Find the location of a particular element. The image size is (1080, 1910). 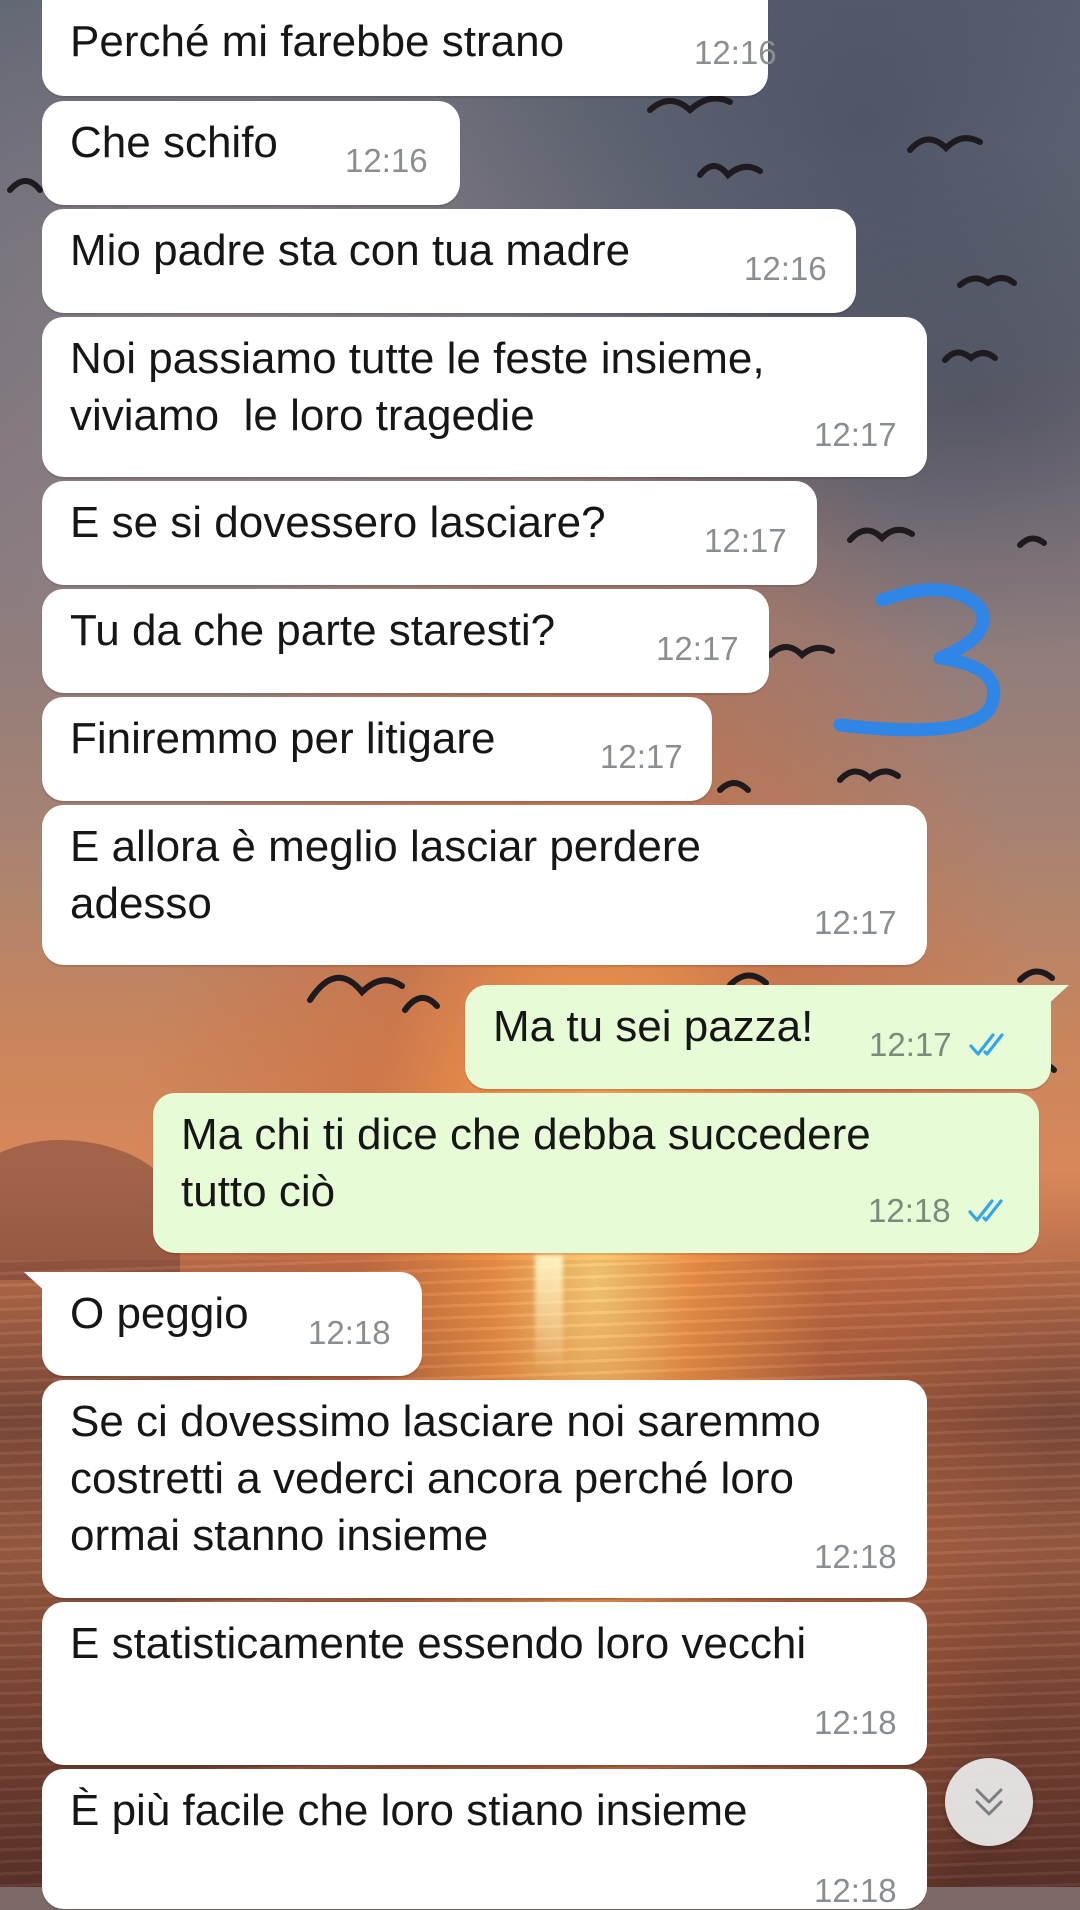

message-text: Mio padre sta con tua madre is located at coordinates (350, 250).